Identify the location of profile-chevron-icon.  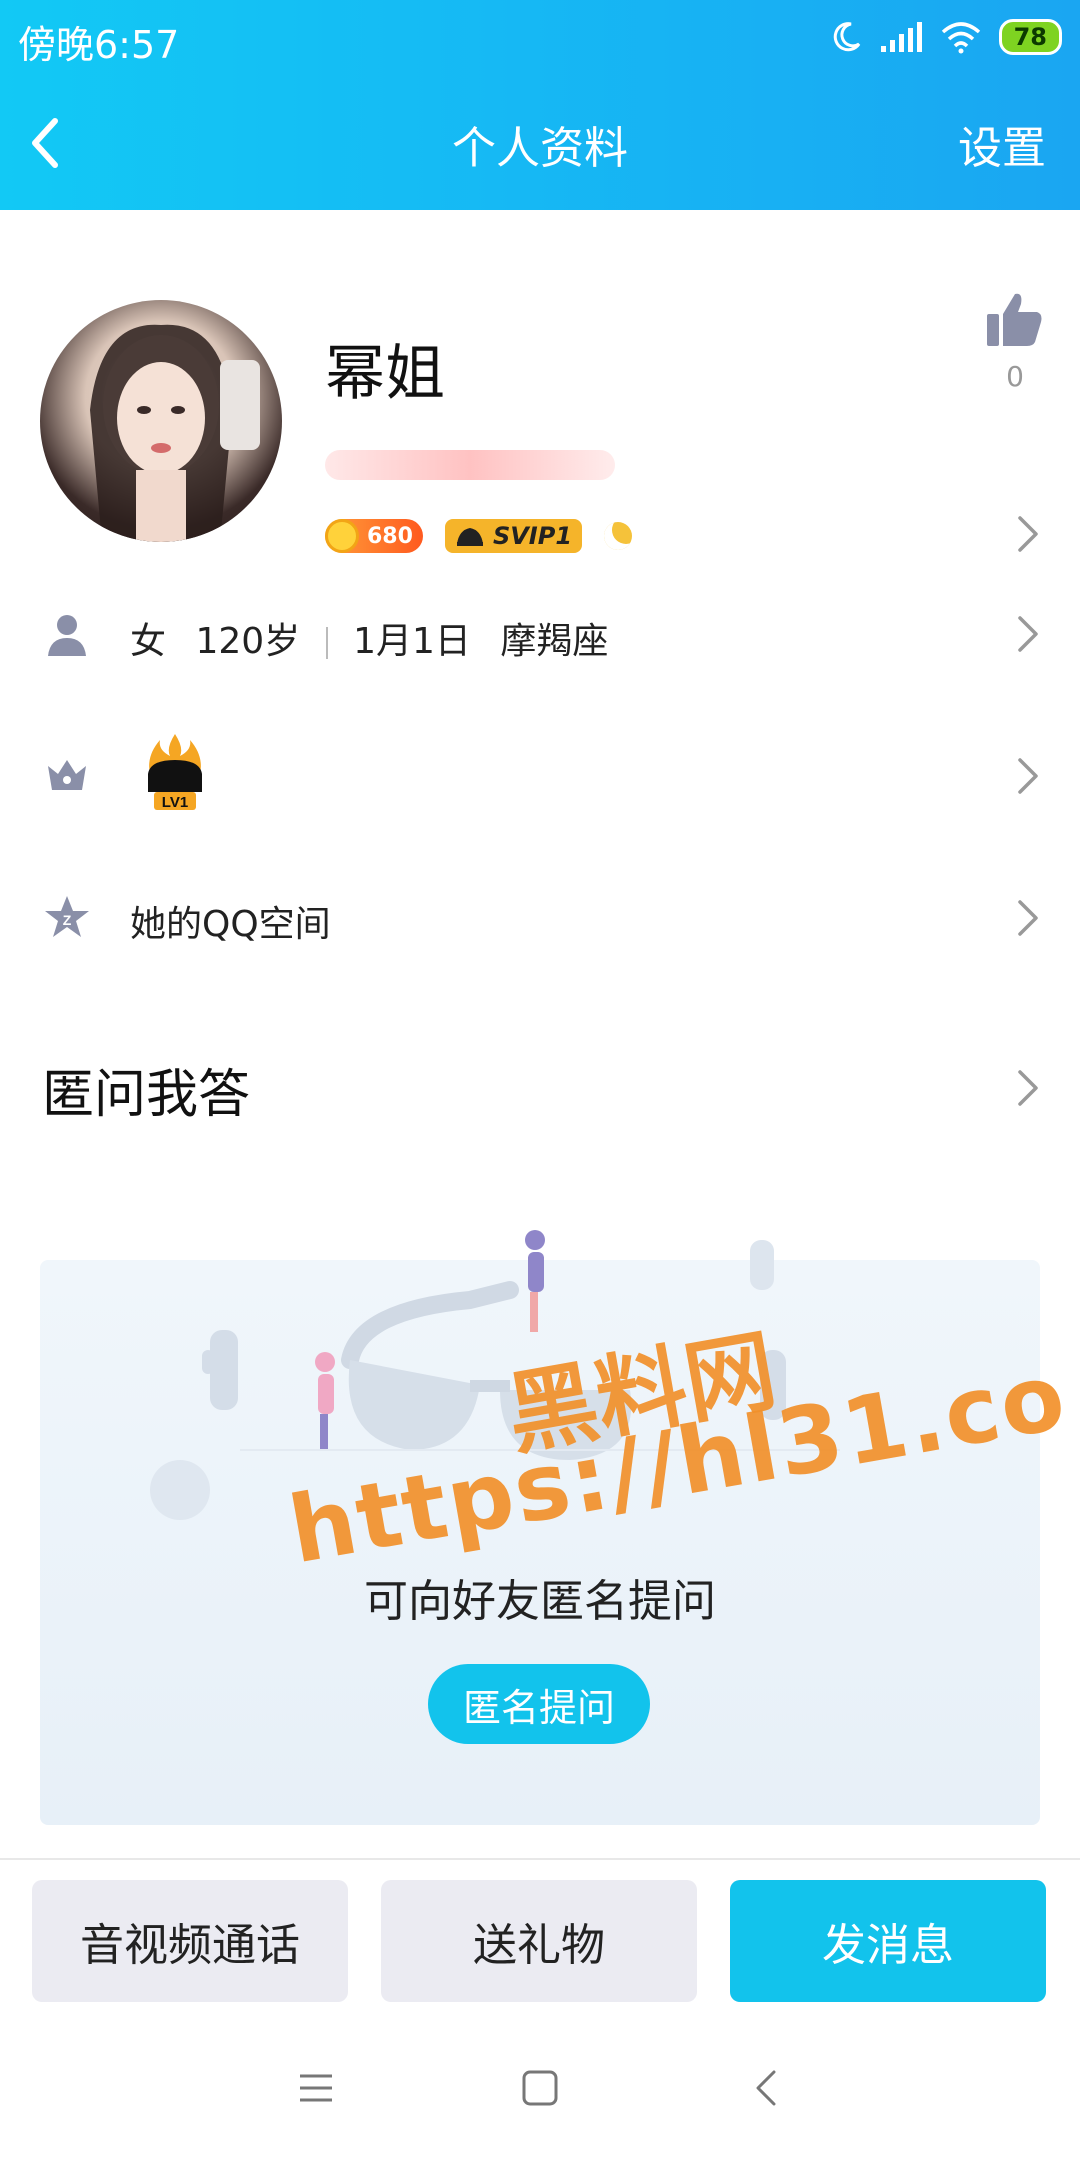
(1028, 534).